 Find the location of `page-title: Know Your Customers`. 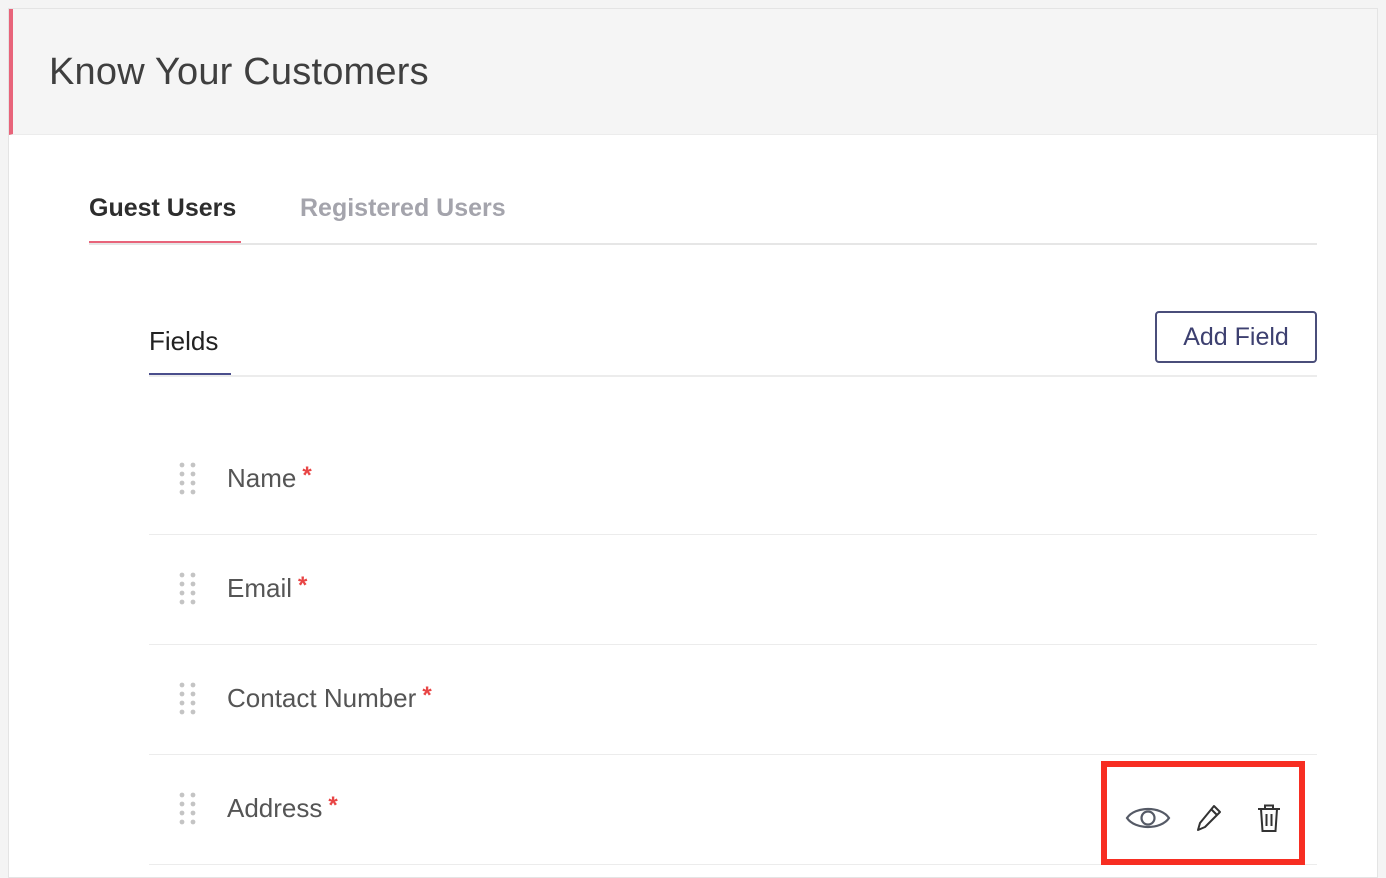

page-title: Know Your Customers is located at coordinates (239, 72).